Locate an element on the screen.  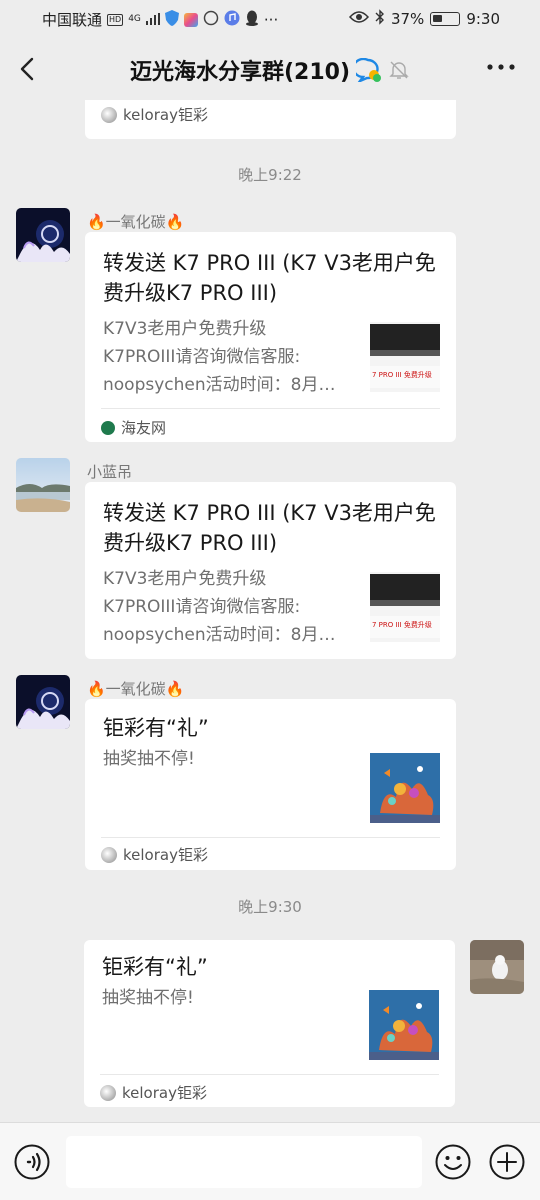
clock: 9:30 is located at coordinates (483, 19).